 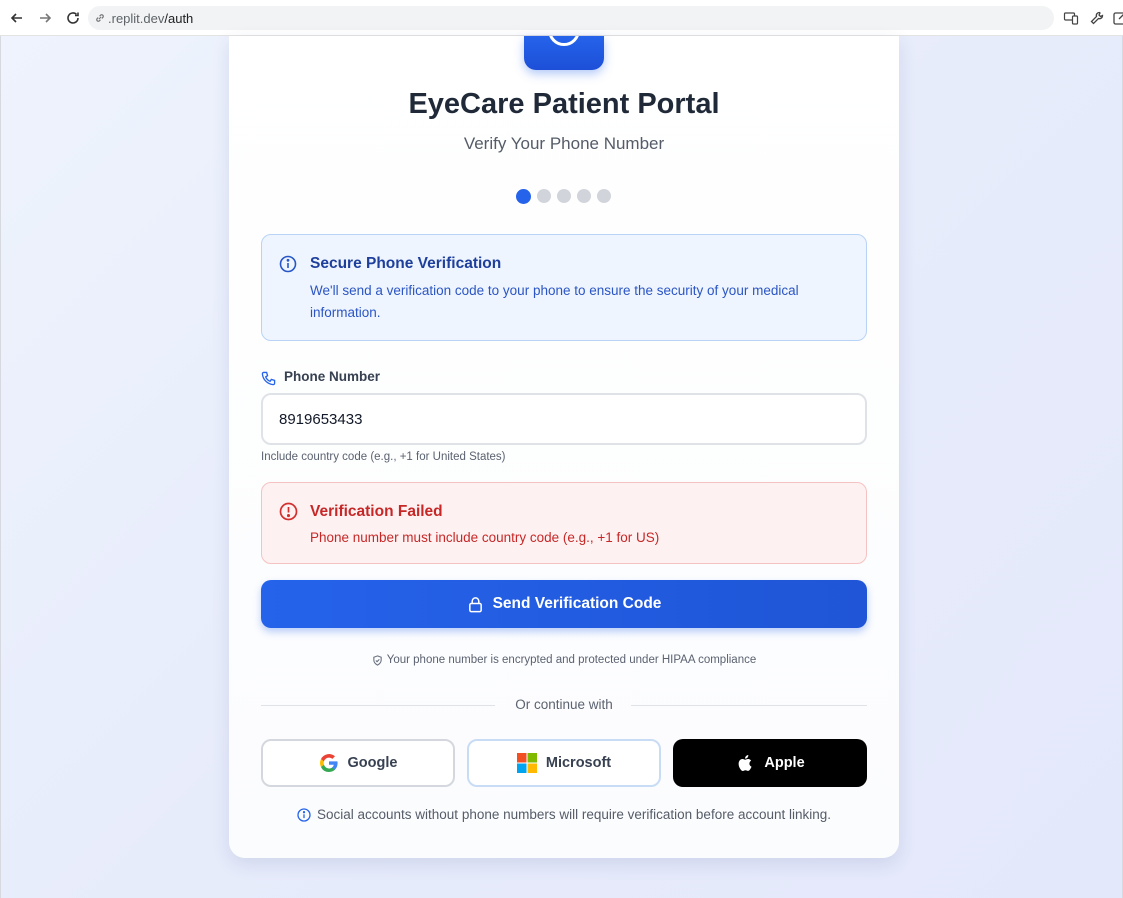 I want to click on apple-signin-button: Apple, so click(x=770, y=763).